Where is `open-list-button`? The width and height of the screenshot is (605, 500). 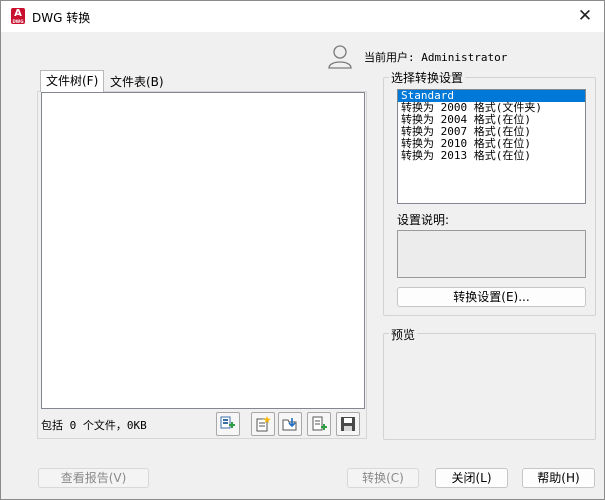 open-list-button is located at coordinates (290, 424).